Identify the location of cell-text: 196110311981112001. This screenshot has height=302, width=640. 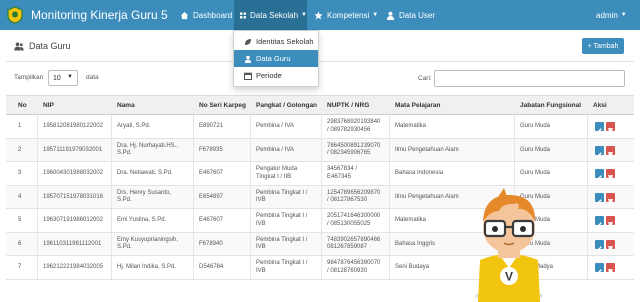
(72, 243).